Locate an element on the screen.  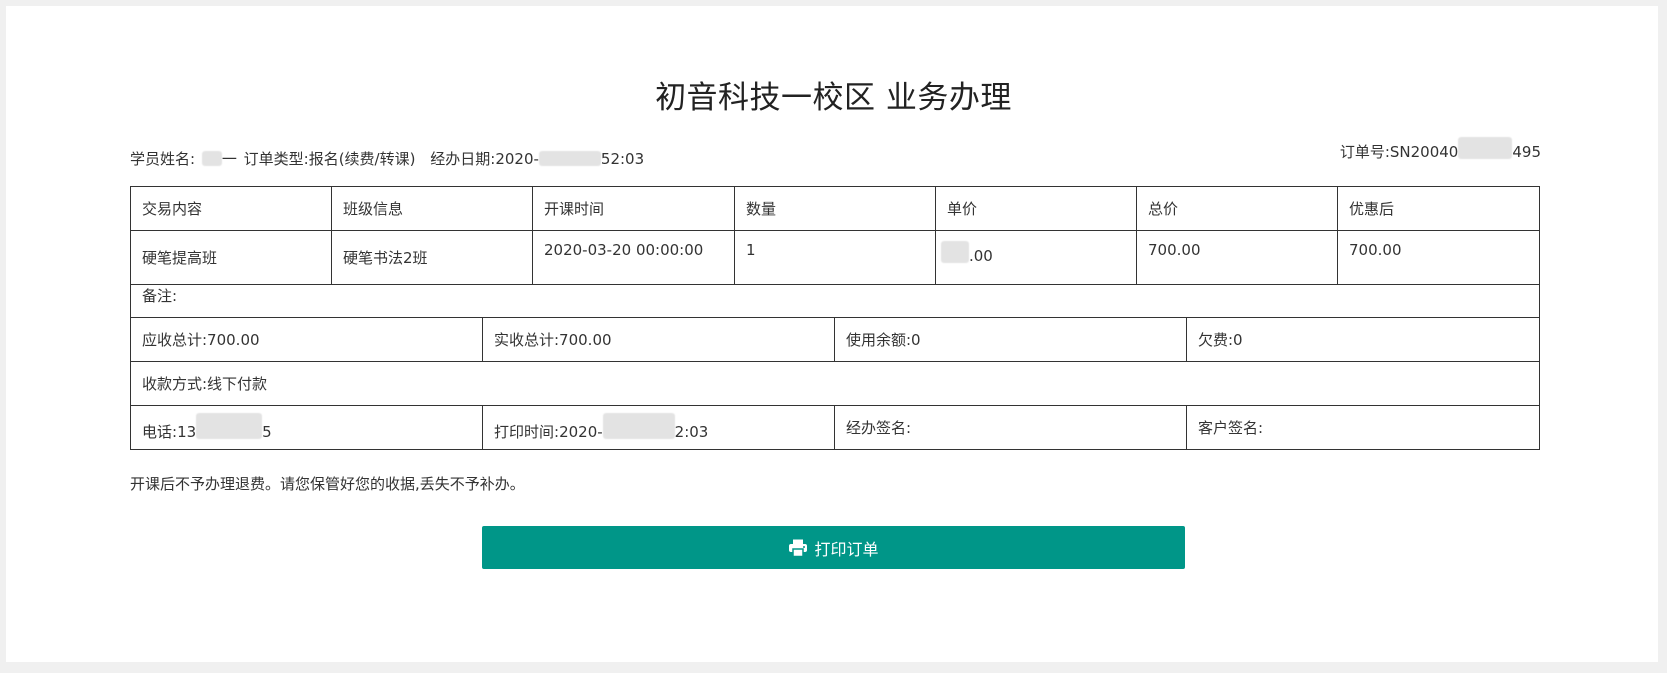
refund-notice: 开课后不予办理退费。请您保管好您的收据,丢失不予补办。 is located at coordinates (327, 484).